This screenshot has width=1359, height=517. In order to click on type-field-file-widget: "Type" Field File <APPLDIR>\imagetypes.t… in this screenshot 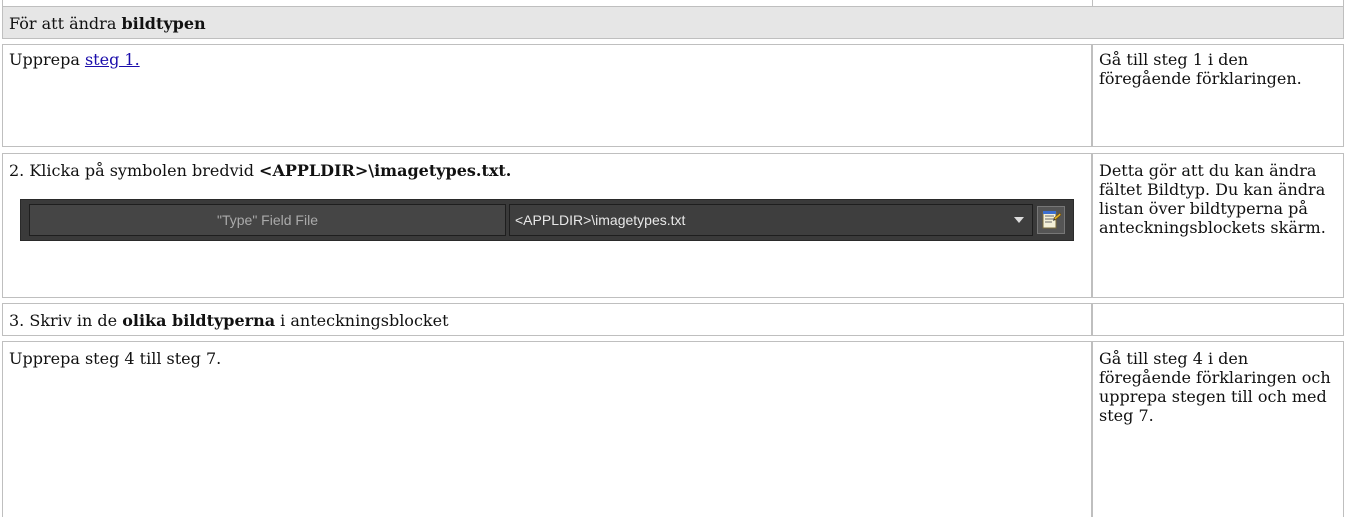, I will do `click(547, 220)`.